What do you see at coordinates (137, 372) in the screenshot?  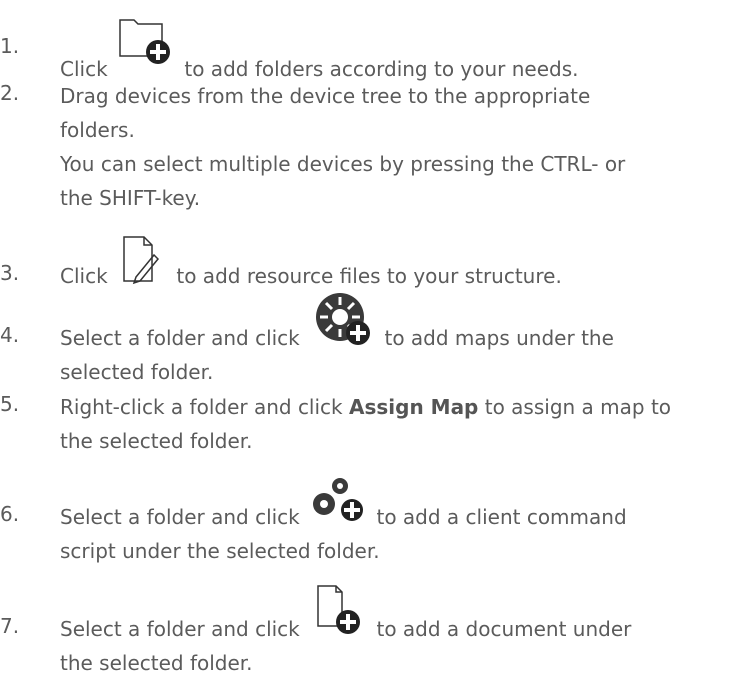 I see `step-text-line-2: selected folder.` at bounding box center [137, 372].